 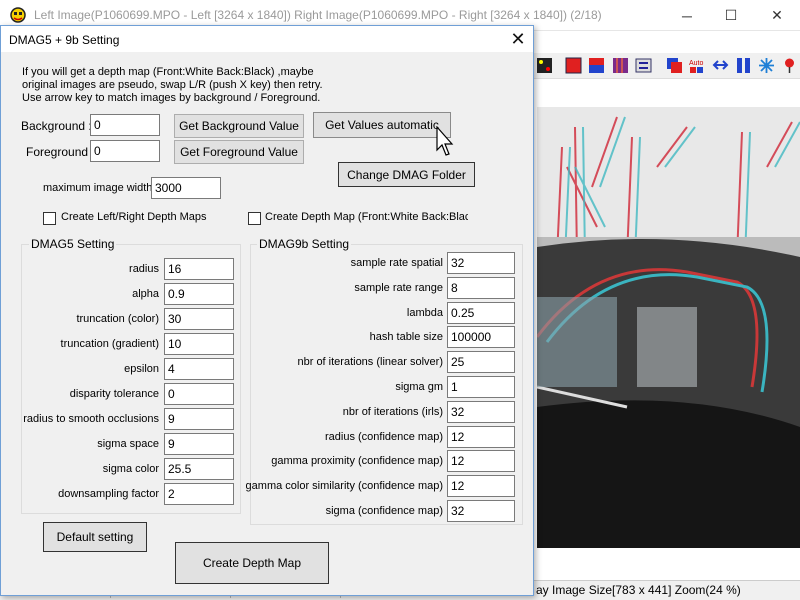 What do you see at coordinates (134, 217) in the screenshot?
I see `create-lr-maps-label: Create Left/Right Depth Maps` at bounding box center [134, 217].